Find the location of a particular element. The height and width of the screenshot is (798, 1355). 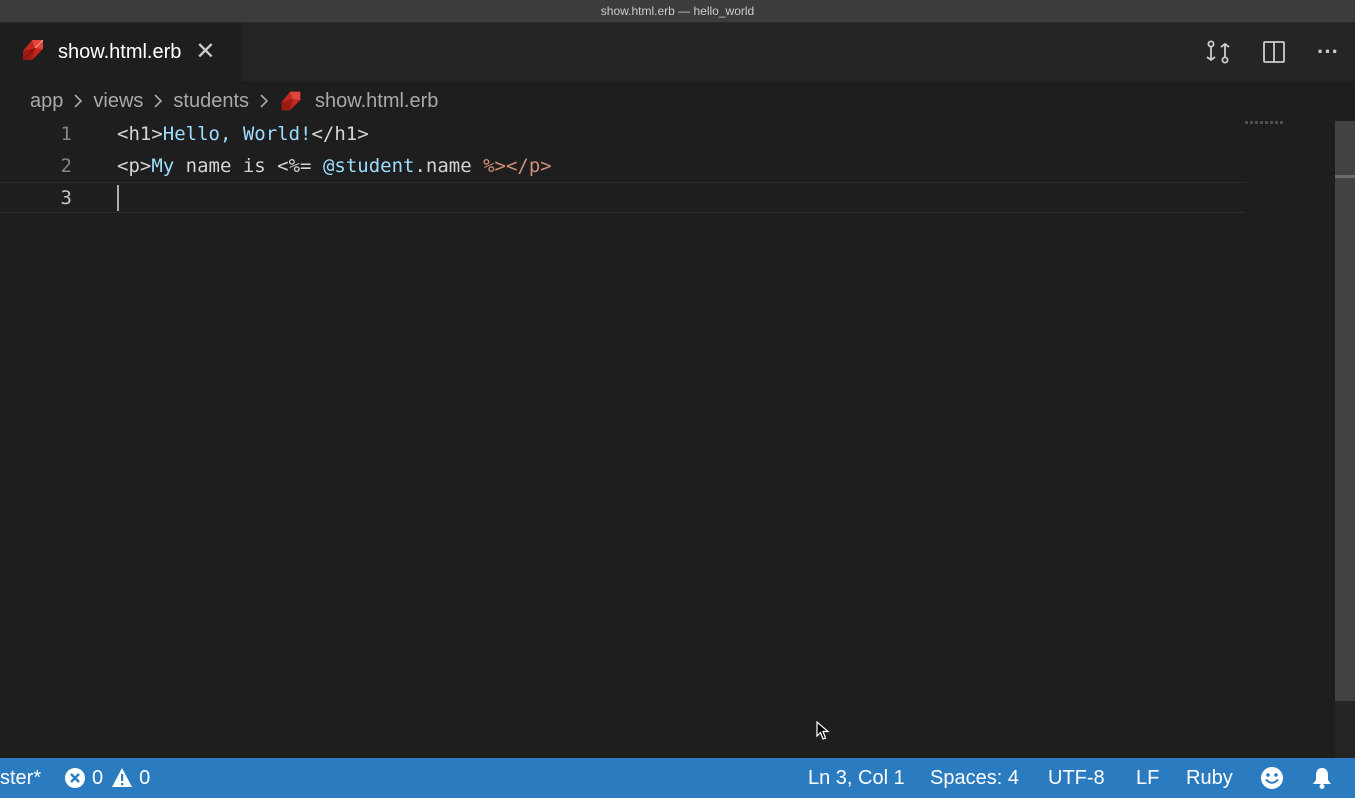

breadcrumb-item-views: views is located at coordinates (118, 101).